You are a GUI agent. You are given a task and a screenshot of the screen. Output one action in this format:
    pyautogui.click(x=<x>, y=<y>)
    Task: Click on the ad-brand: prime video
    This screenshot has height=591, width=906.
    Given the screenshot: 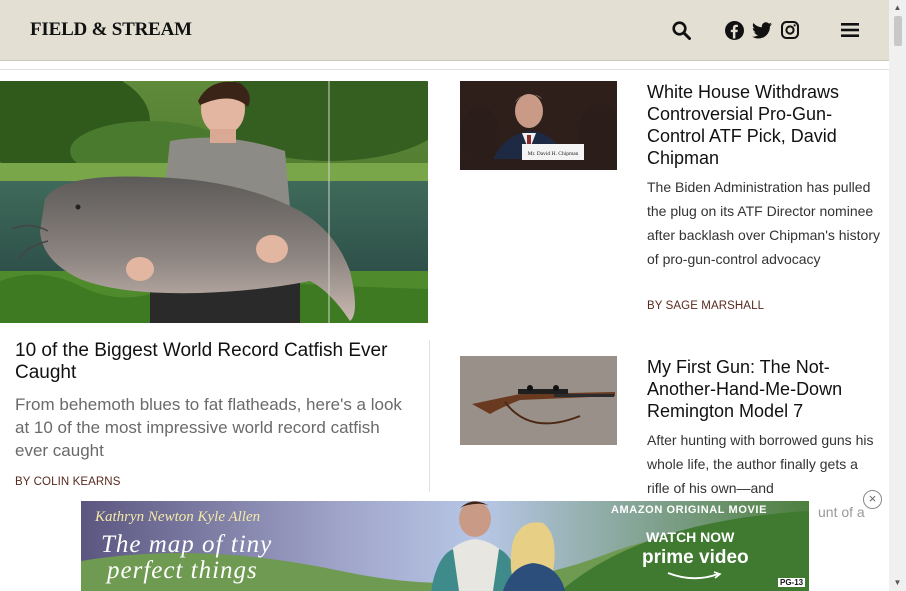 What is the action you would take?
    pyautogui.click(x=695, y=557)
    